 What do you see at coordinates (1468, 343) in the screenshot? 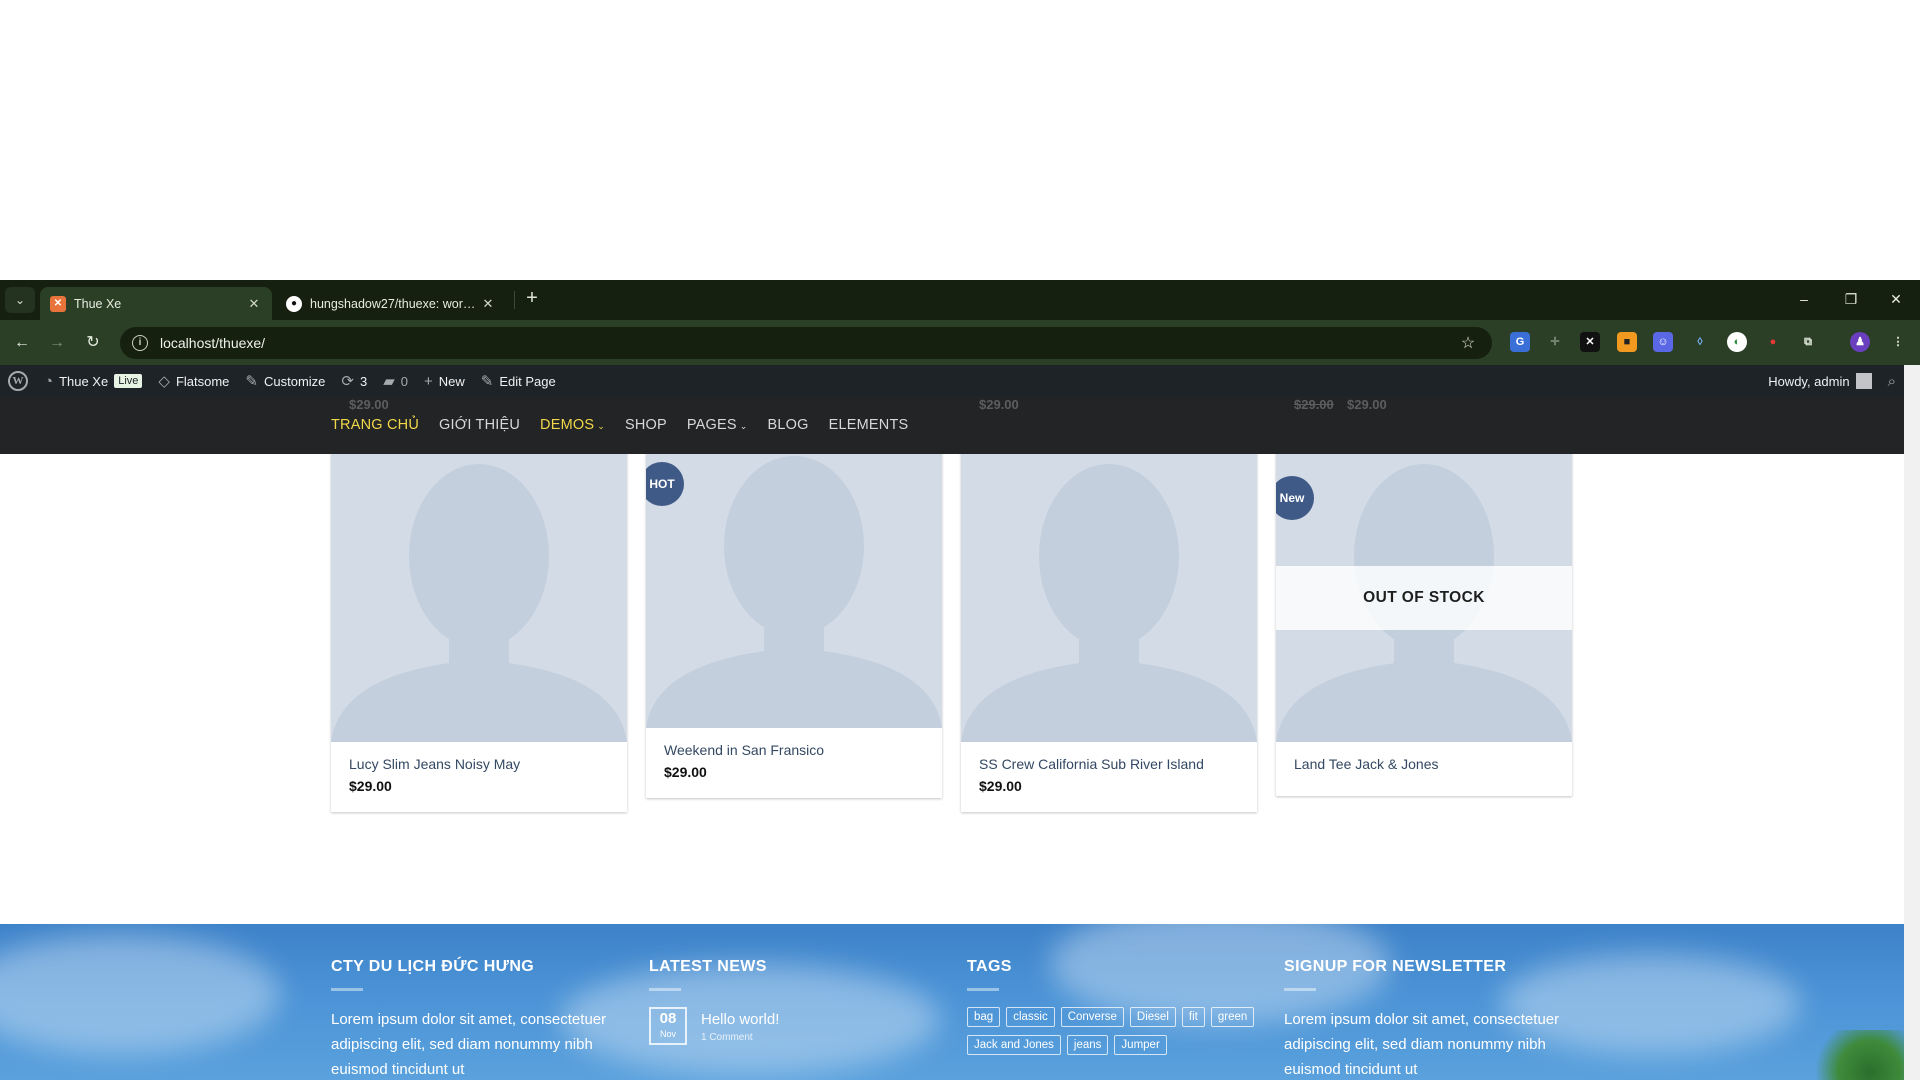
I see `bookmark-star-icon: ☆` at bounding box center [1468, 343].